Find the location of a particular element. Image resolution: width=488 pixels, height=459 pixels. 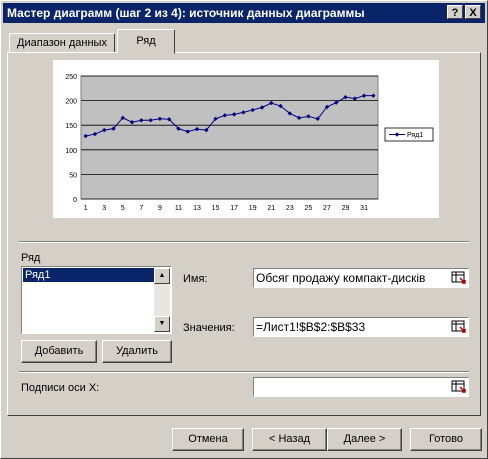

finish-button: Готово is located at coordinates (446, 439).